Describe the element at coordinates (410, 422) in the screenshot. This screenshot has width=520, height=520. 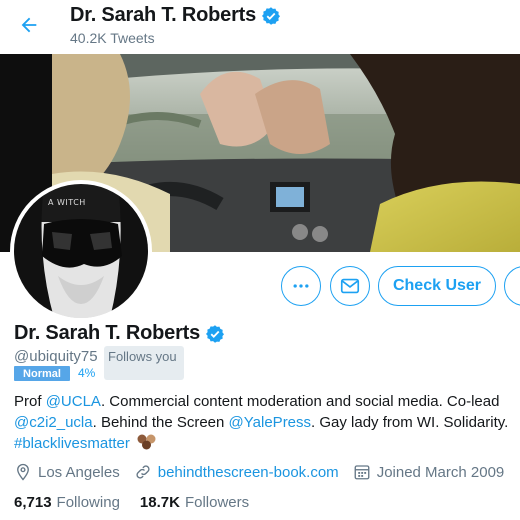
I see `bio-text: . Gay lady from WI. Solidarity.` at that location.